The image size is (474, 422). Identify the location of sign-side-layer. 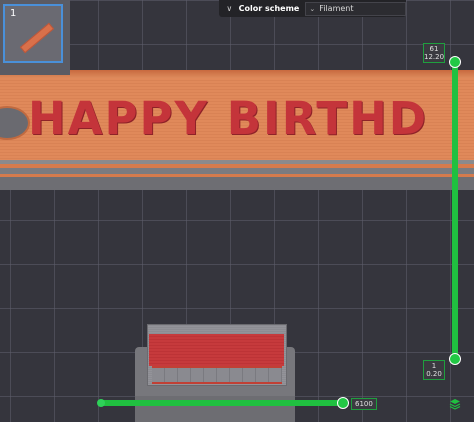
(237, 183).